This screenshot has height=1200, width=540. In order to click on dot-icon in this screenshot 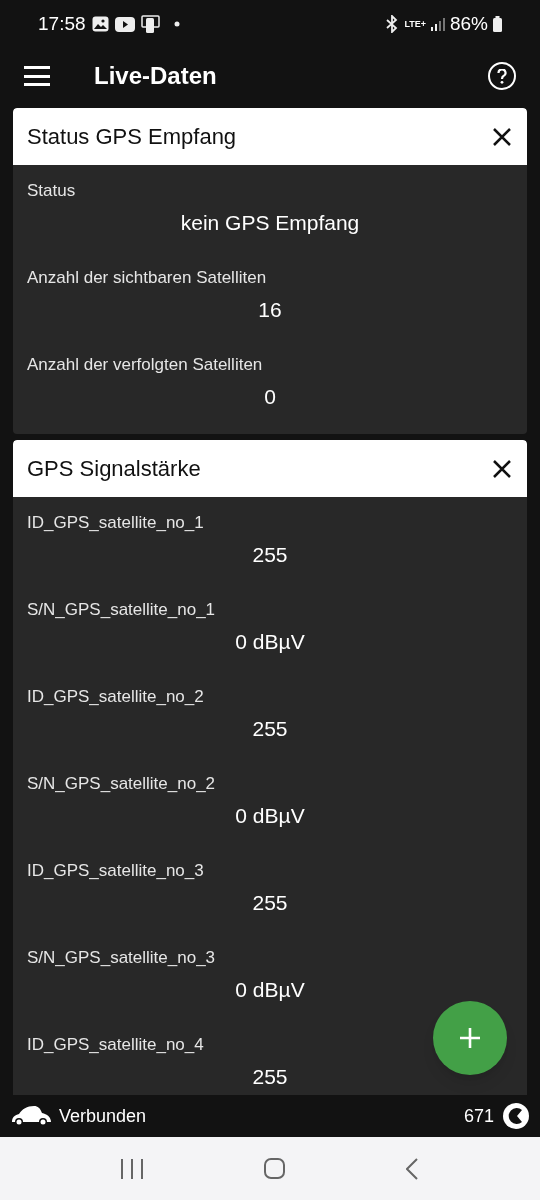, I will do `click(176, 24)`.